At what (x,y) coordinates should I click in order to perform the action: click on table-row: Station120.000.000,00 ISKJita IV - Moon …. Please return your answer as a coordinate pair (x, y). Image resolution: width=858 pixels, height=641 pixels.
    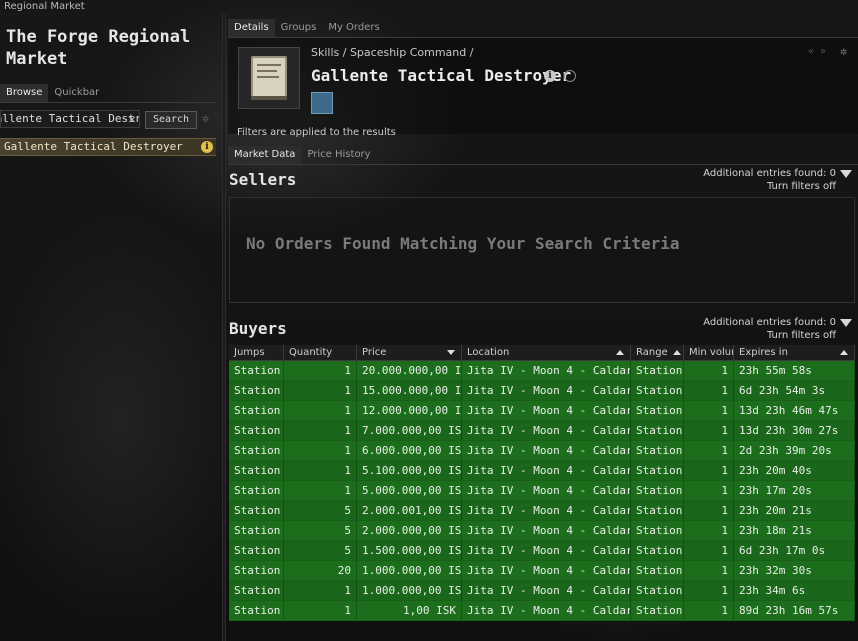
    Looking at the image, I should click on (542, 371).